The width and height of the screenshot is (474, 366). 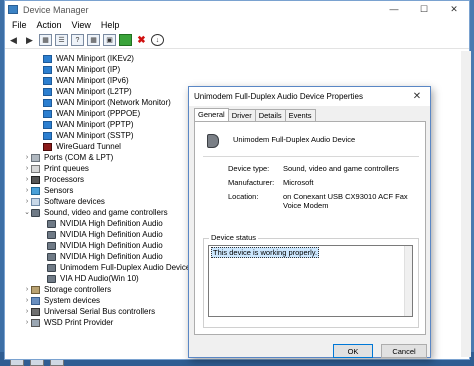 What do you see at coordinates (87, 92) in the screenshot?
I see `tree-item: WAN Miniport (L2TP)` at bounding box center [87, 92].